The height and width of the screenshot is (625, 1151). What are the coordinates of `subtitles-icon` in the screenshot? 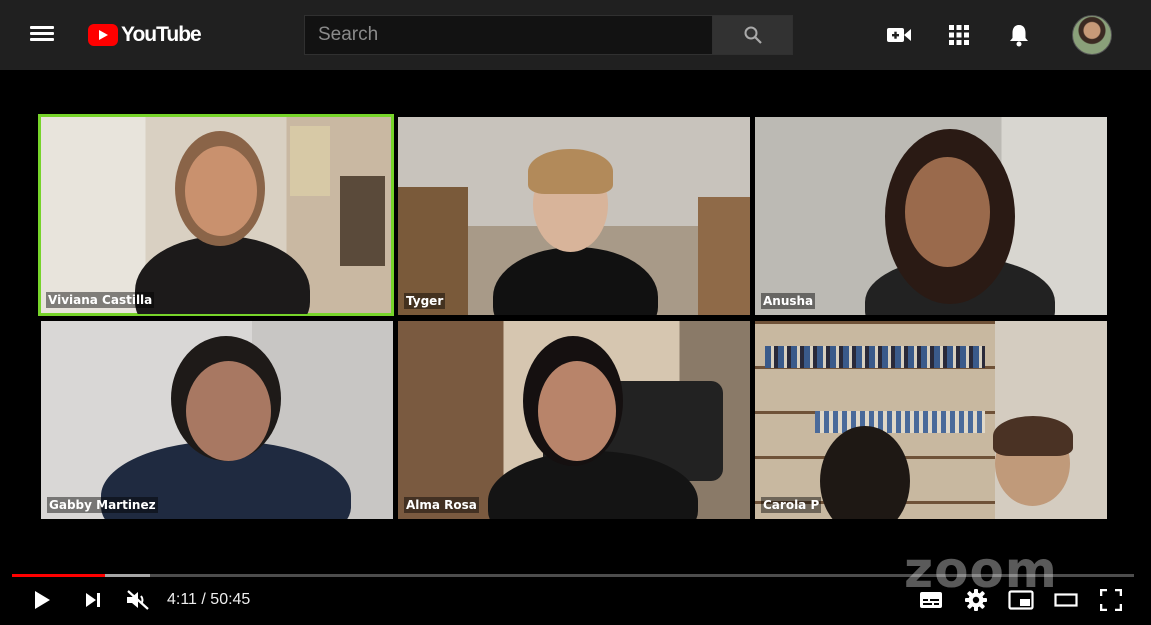 It's located at (931, 600).